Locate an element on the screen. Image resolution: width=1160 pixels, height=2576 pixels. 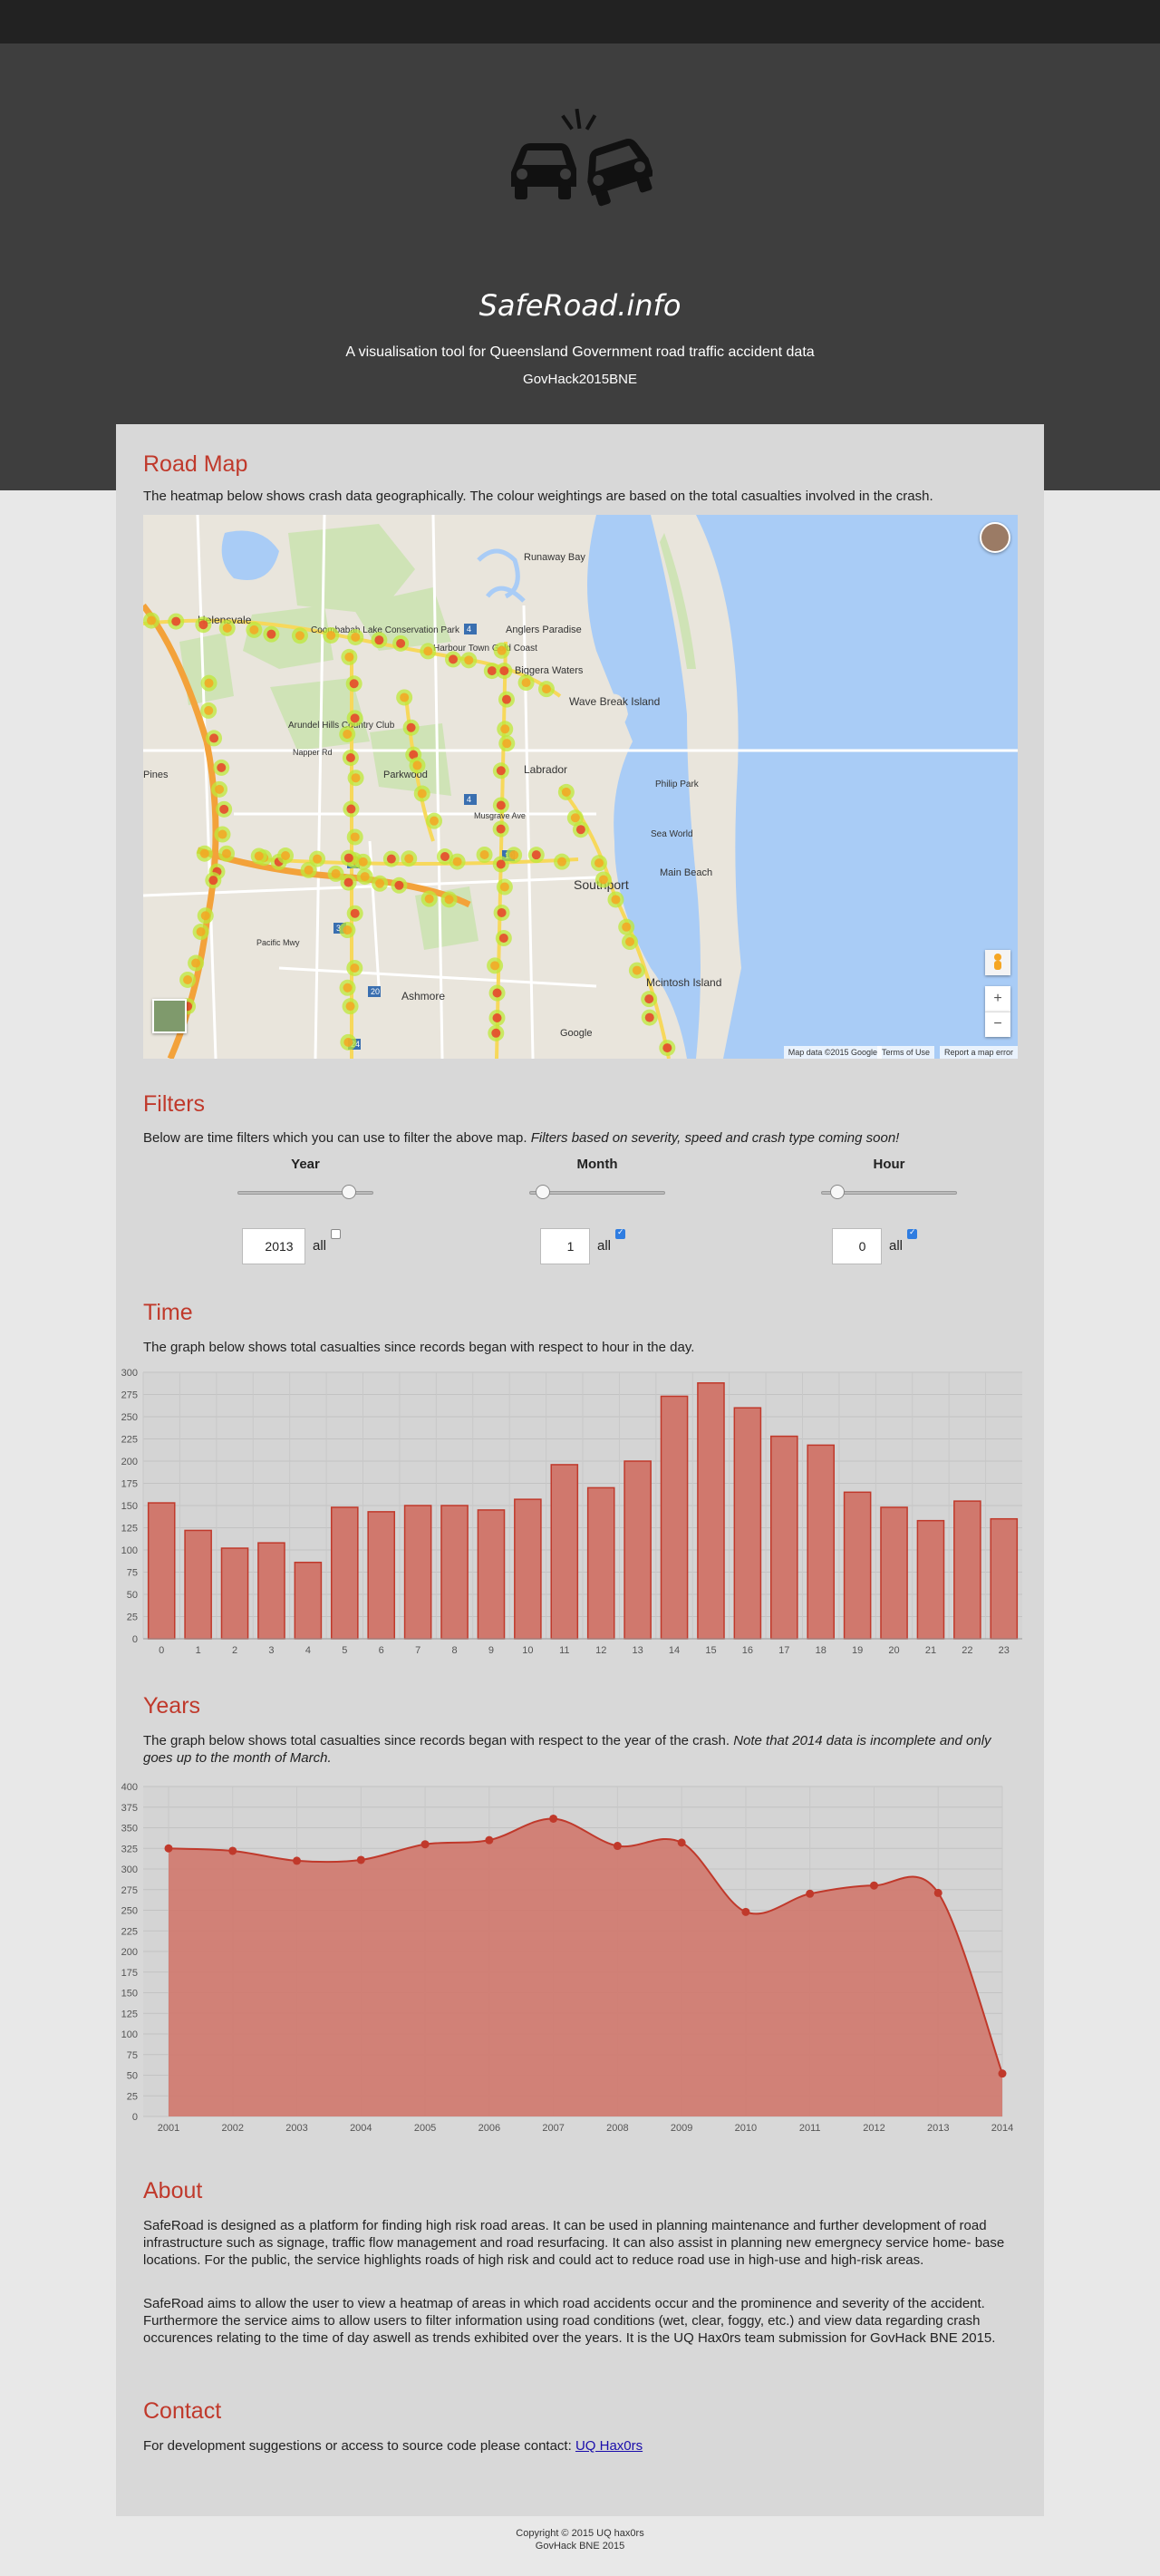
zoom-out-button: − is located at coordinates (997, 1024).